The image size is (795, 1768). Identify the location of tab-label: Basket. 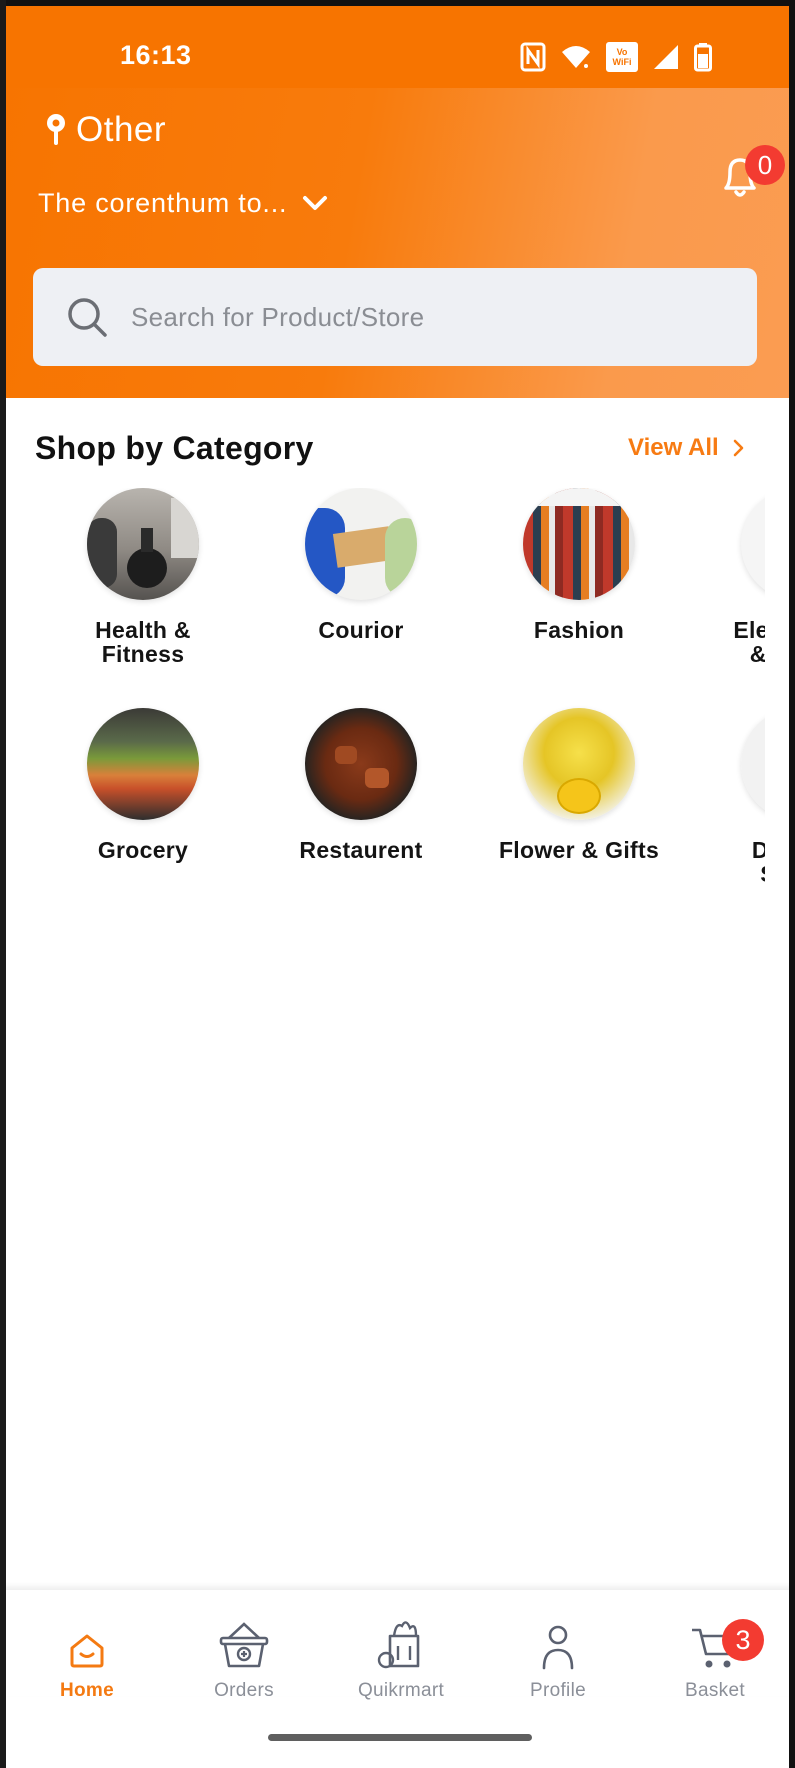
(715, 1690).